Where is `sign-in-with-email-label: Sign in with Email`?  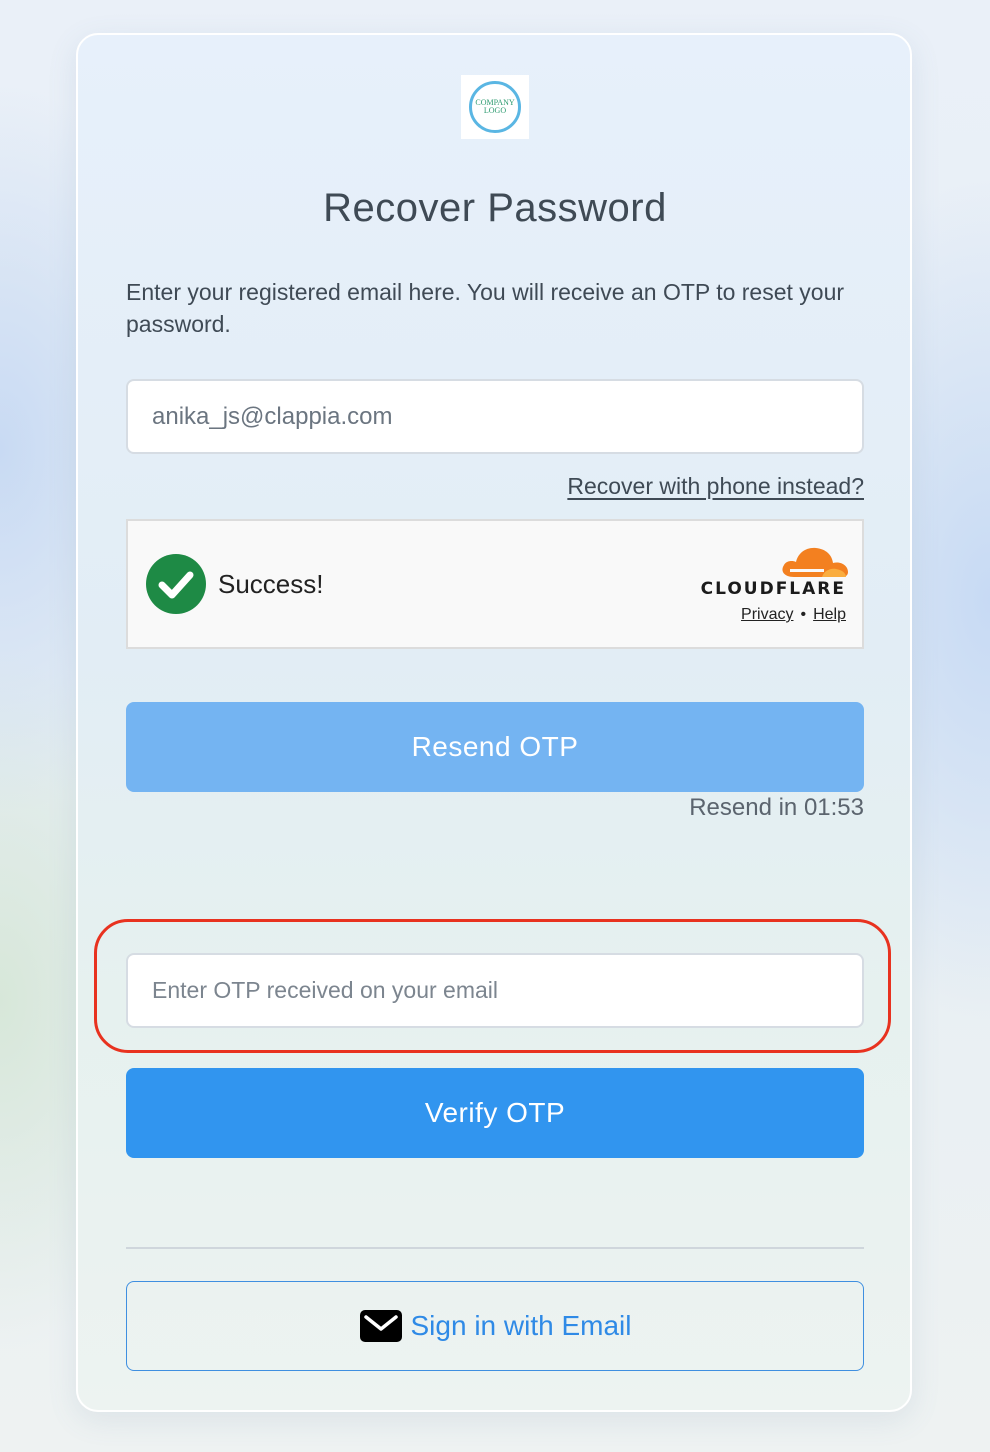
sign-in-with-email-label: Sign in with Email is located at coordinates (521, 1325).